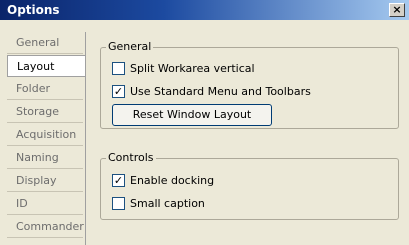  I want to click on title-bar: Options ×, so click(204, 10).